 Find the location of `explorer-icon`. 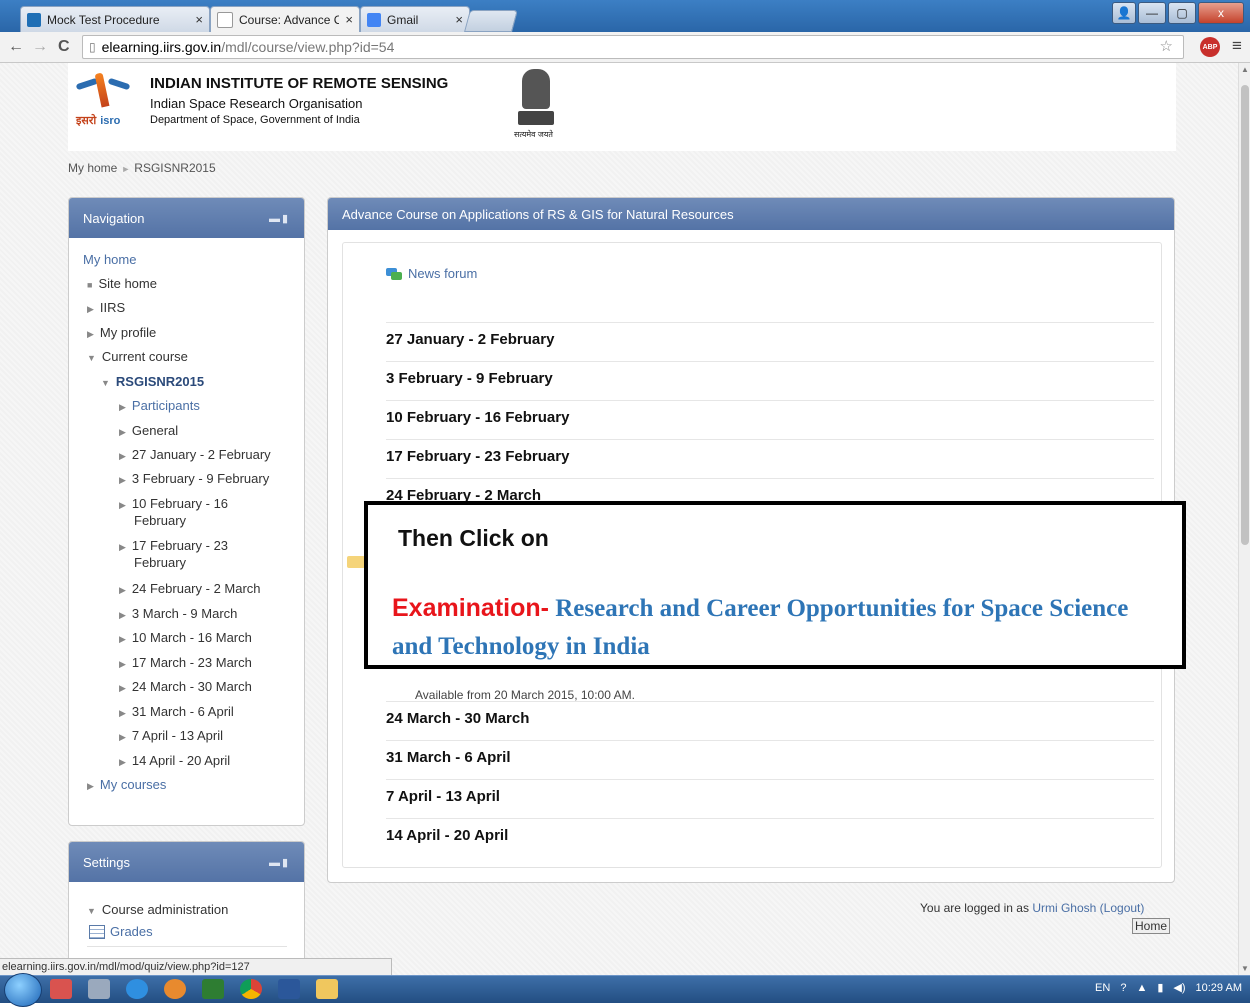

explorer-icon is located at coordinates (327, 989).